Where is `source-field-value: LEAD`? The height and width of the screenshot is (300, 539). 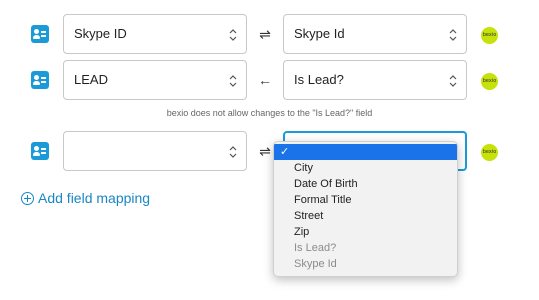
source-field-value: LEAD is located at coordinates (91, 79).